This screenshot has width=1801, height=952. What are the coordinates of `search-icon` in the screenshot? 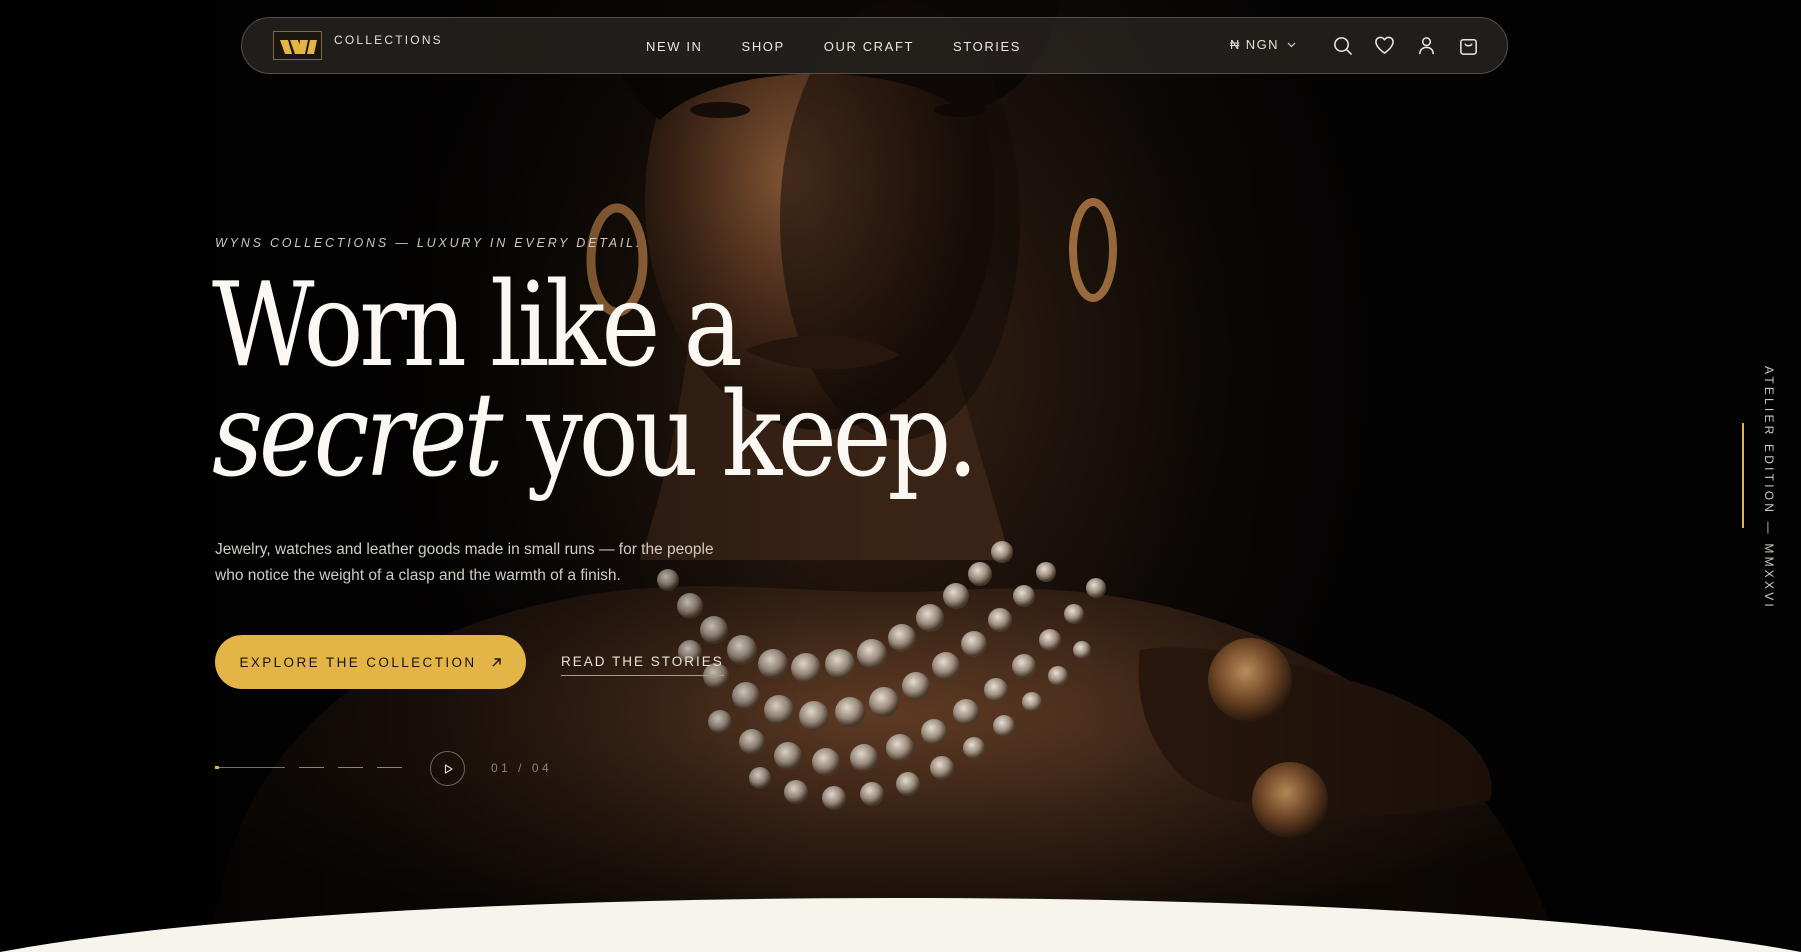 It's located at (1342, 45).